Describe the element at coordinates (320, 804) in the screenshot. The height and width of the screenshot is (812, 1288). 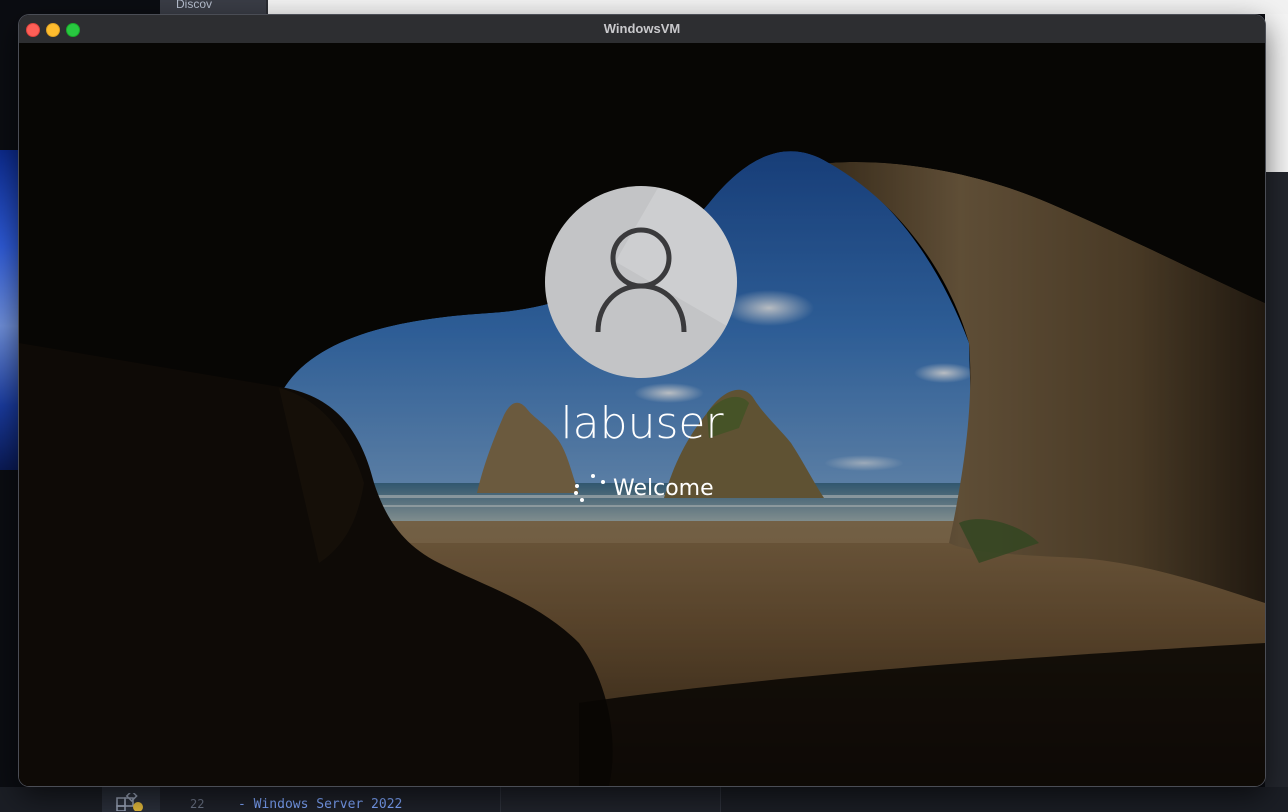
I see `code-line: - Windows Server 2022` at that location.